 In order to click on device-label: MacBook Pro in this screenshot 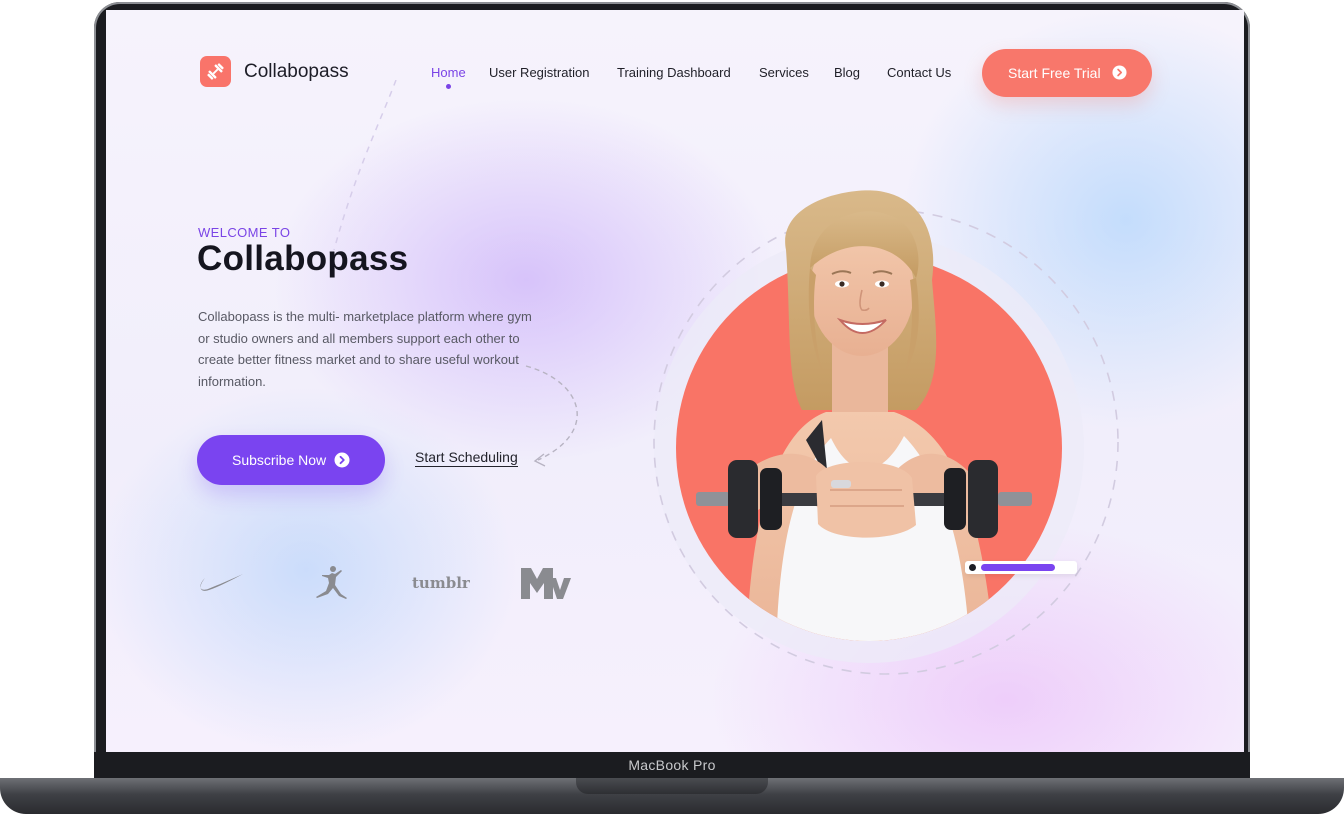, I will do `click(672, 765)`.